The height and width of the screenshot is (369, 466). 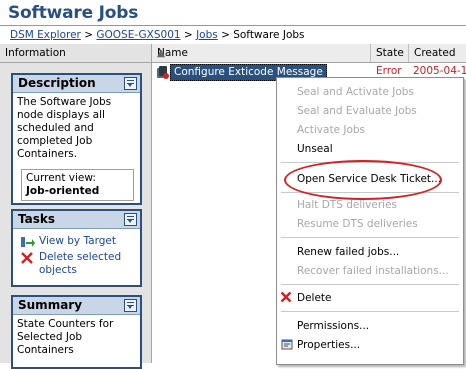 I want to click on breadcrumb-software-jobs: Software Jobs, so click(x=269, y=35).